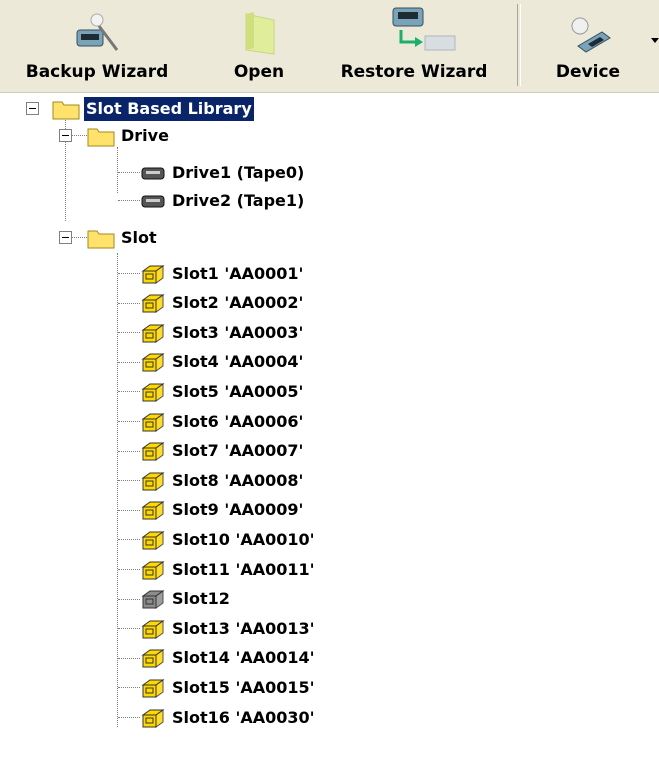 The height and width of the screenshot is (757, 659). Describe the element at coordinates (655, 40) in the screenshot. I see `toolbar-overflow-arrow-icon` at that location.